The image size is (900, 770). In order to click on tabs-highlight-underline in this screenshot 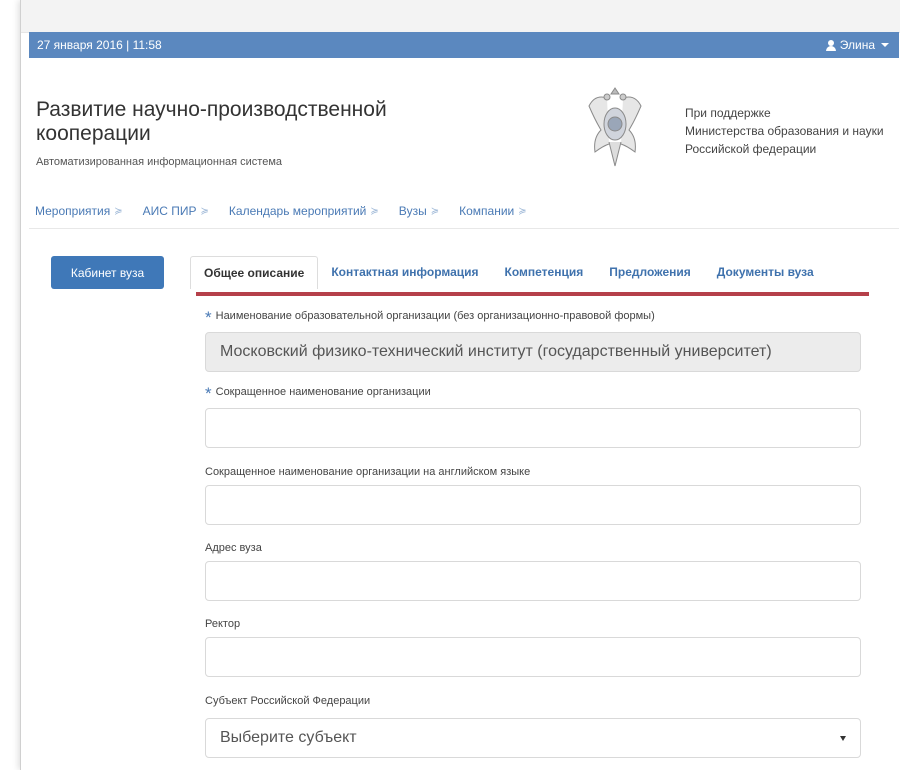, I will do `click(532, 294)`.